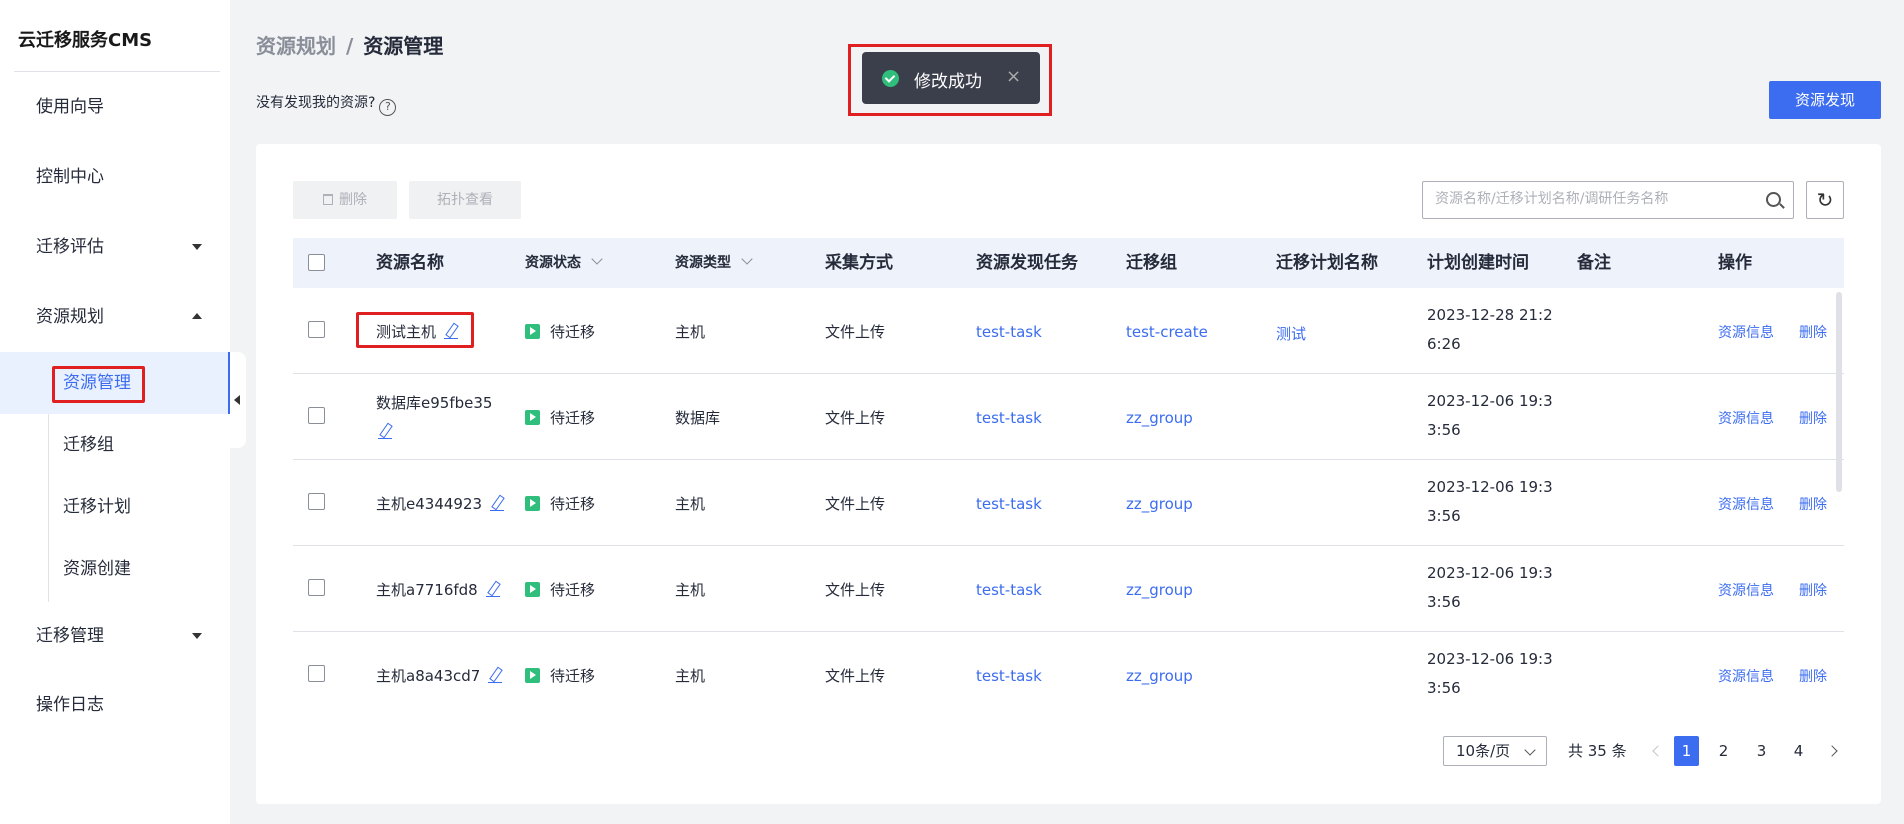 The width and height of the screenshot is (1904, 824). What do you see at coordinates (1832, 751) in the screenshot?
I see `chevron-right-icon` at bounding box center [1832, 751].